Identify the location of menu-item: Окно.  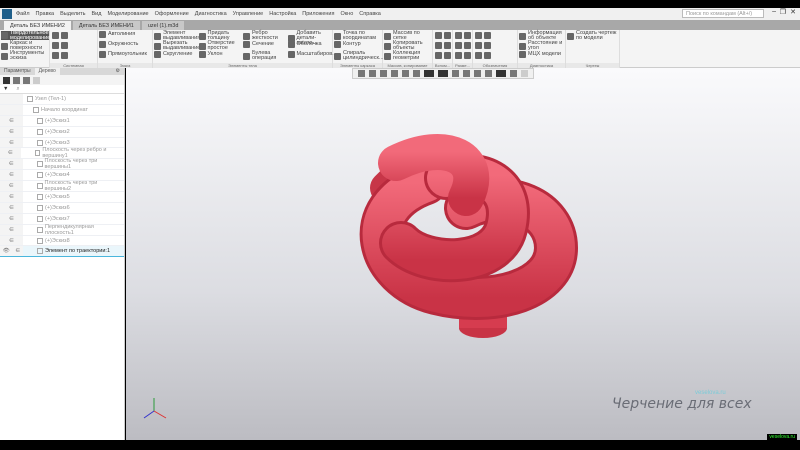
(346, 14).